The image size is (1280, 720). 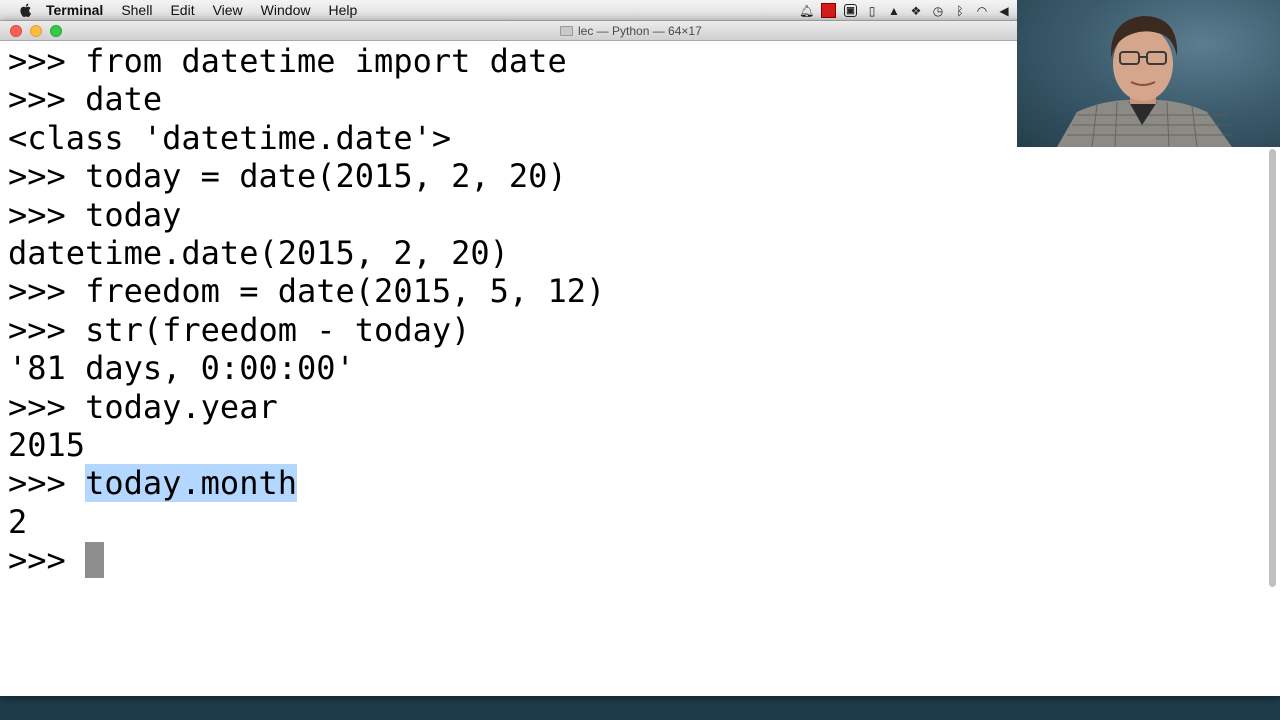 What do you see at coordinates (181, 368) in the screenshot?
I see `line-text: '81 days, 0:00:00'` at bounding box center [181, 368].